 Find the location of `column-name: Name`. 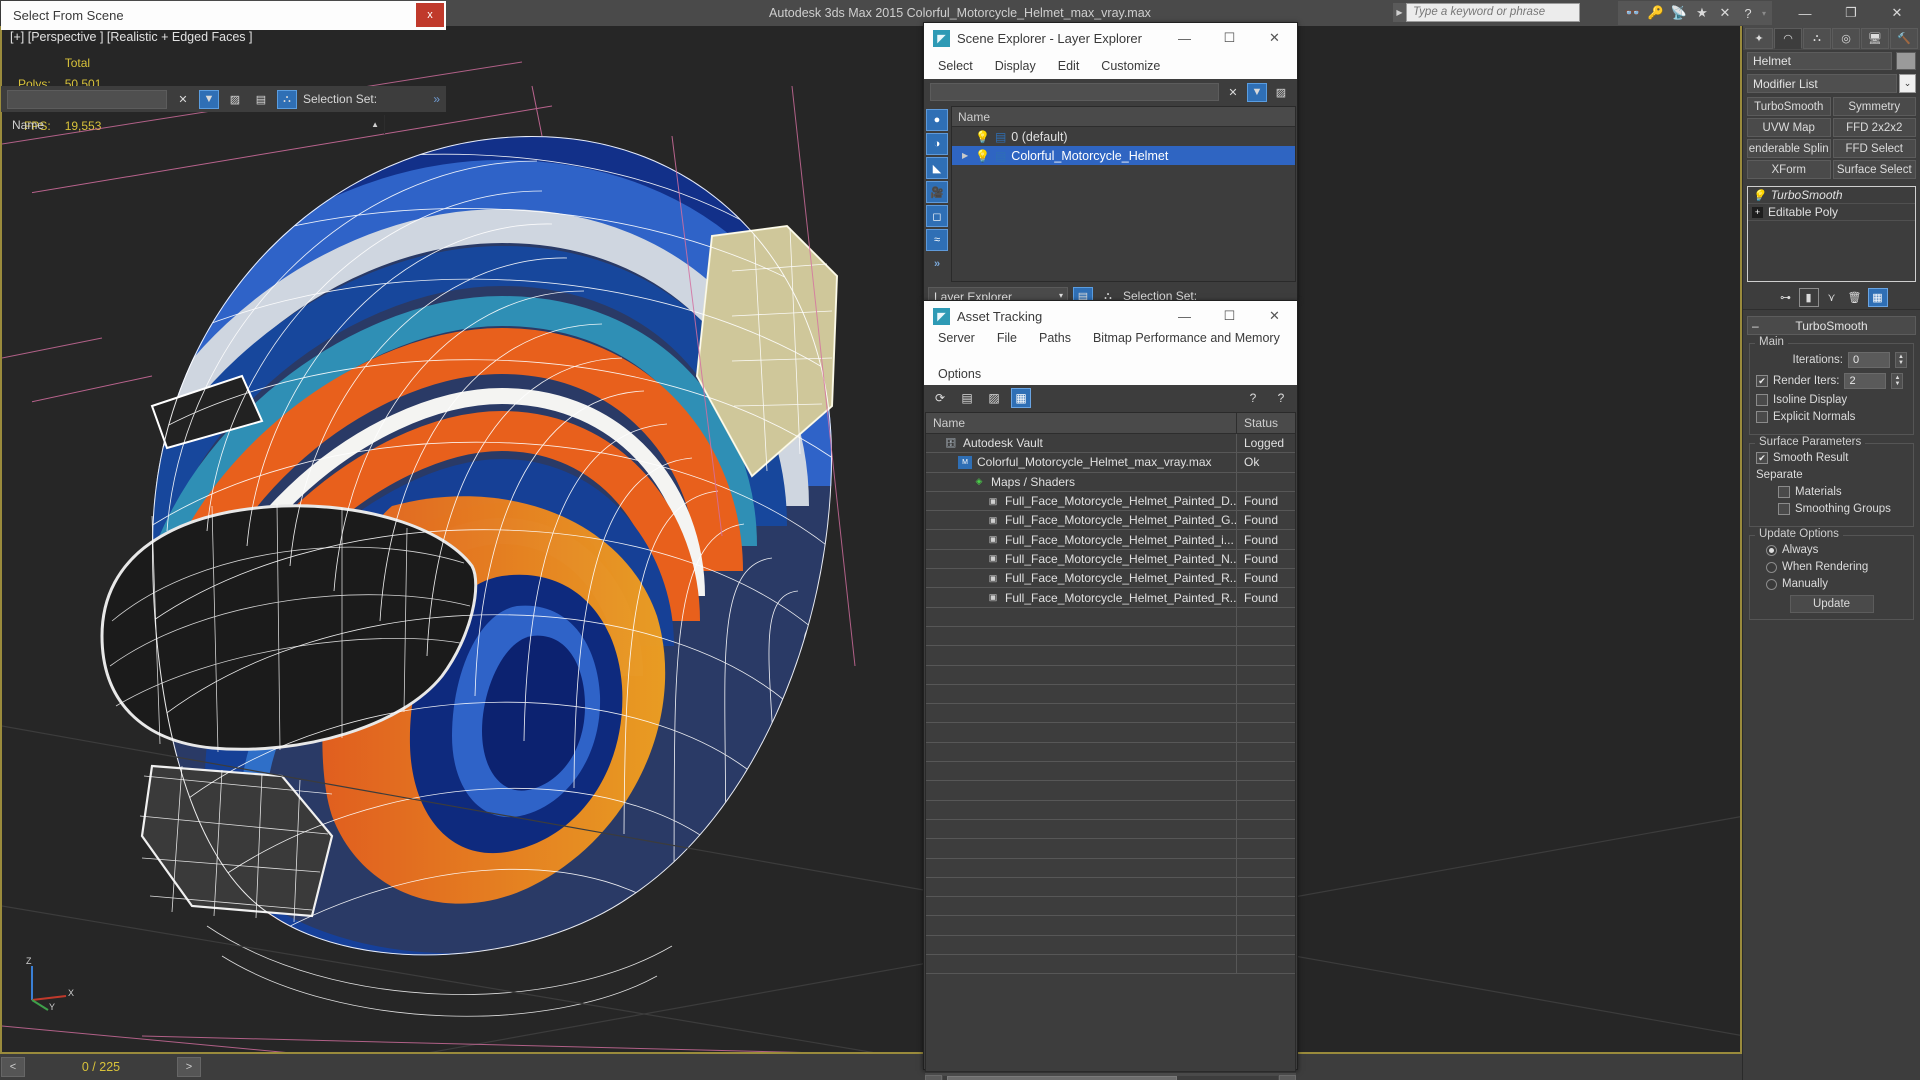

column-name: Name is located at coordinates (1081, 423).